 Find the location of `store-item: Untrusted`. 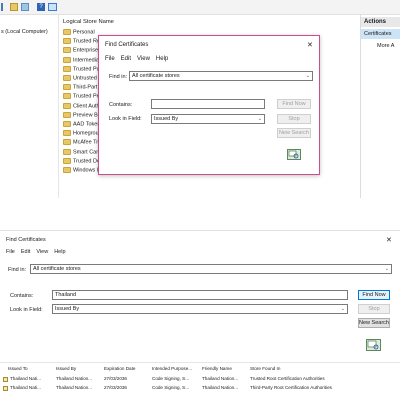

store-item: Untrusted is located at coordinates (80, 79).